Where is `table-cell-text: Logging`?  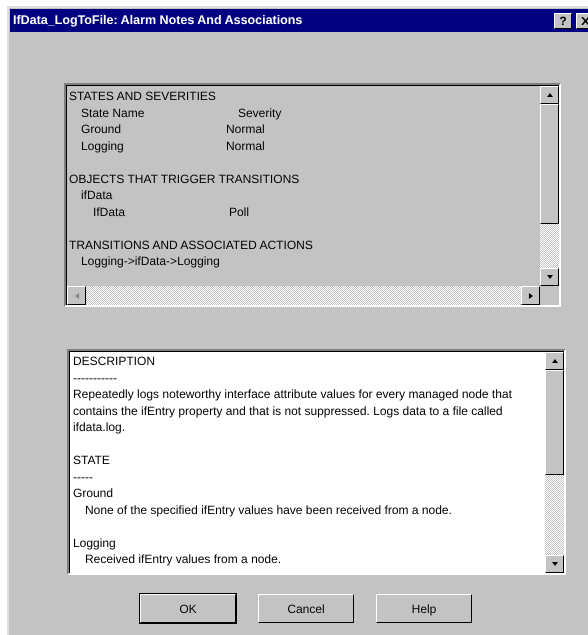
table-cell-text: Logging is located at coordinates (103, 146).